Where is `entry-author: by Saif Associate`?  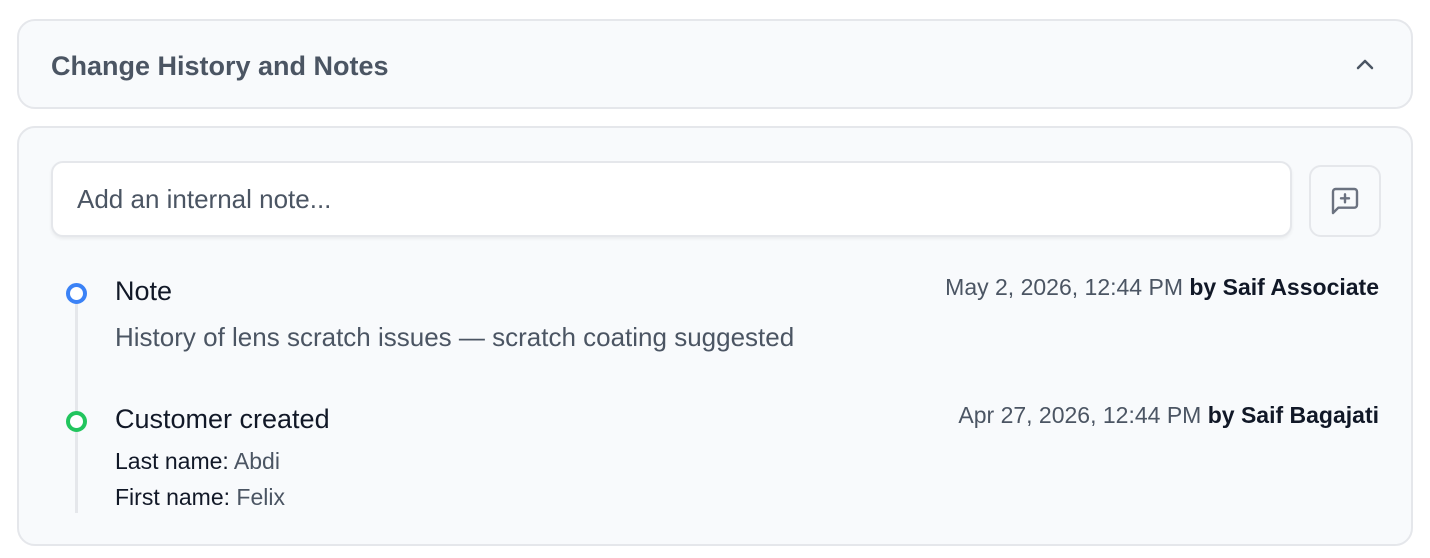 entry-author: by Saif Associate is located at coordinates (1284, 287).